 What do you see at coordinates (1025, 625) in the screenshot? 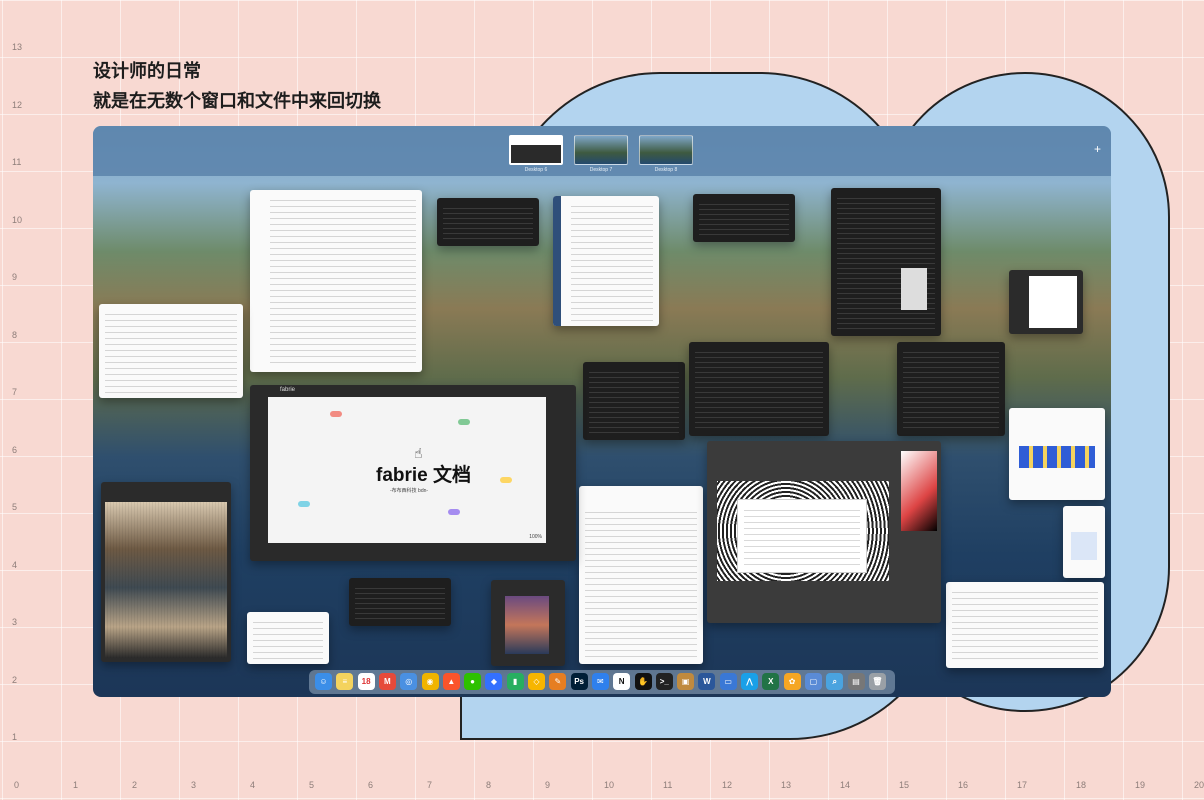
I see `product-spec-window` at bounding box center [1025, 625].